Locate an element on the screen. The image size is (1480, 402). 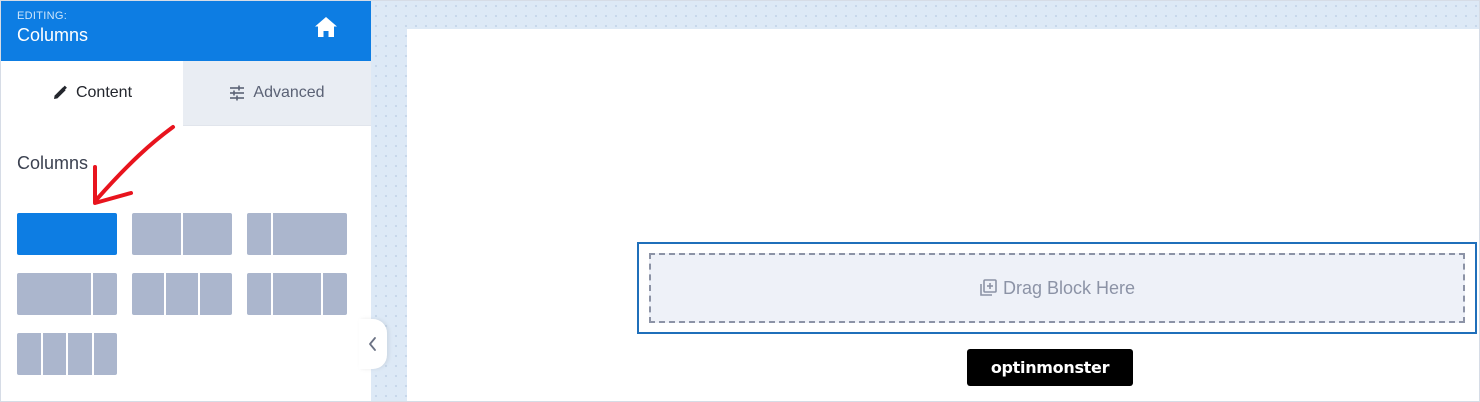
home-icon is located at coordinates (326, 27).